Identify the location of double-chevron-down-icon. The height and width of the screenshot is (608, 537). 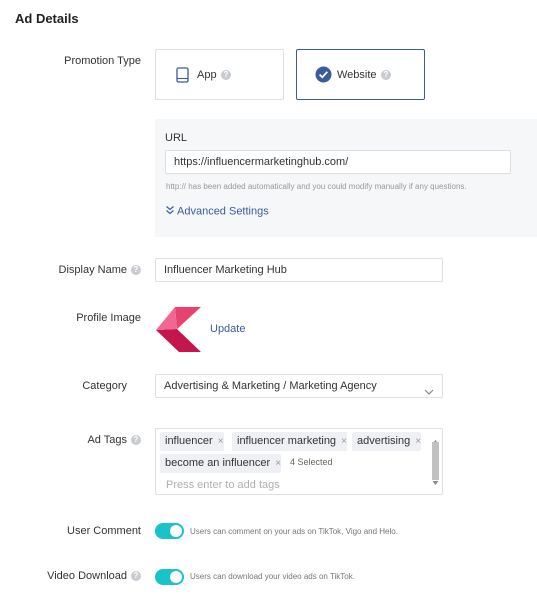
(170, 211).